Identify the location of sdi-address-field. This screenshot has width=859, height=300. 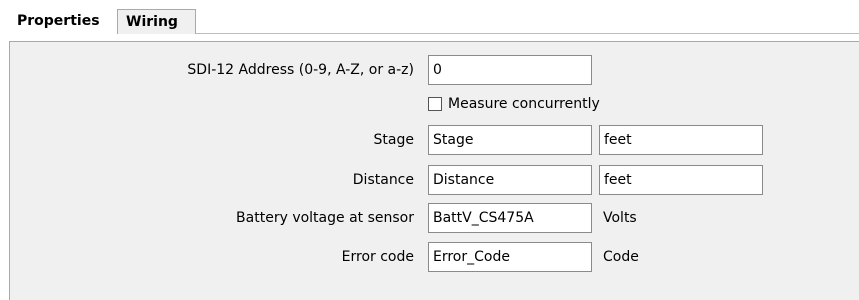
(510, 70).